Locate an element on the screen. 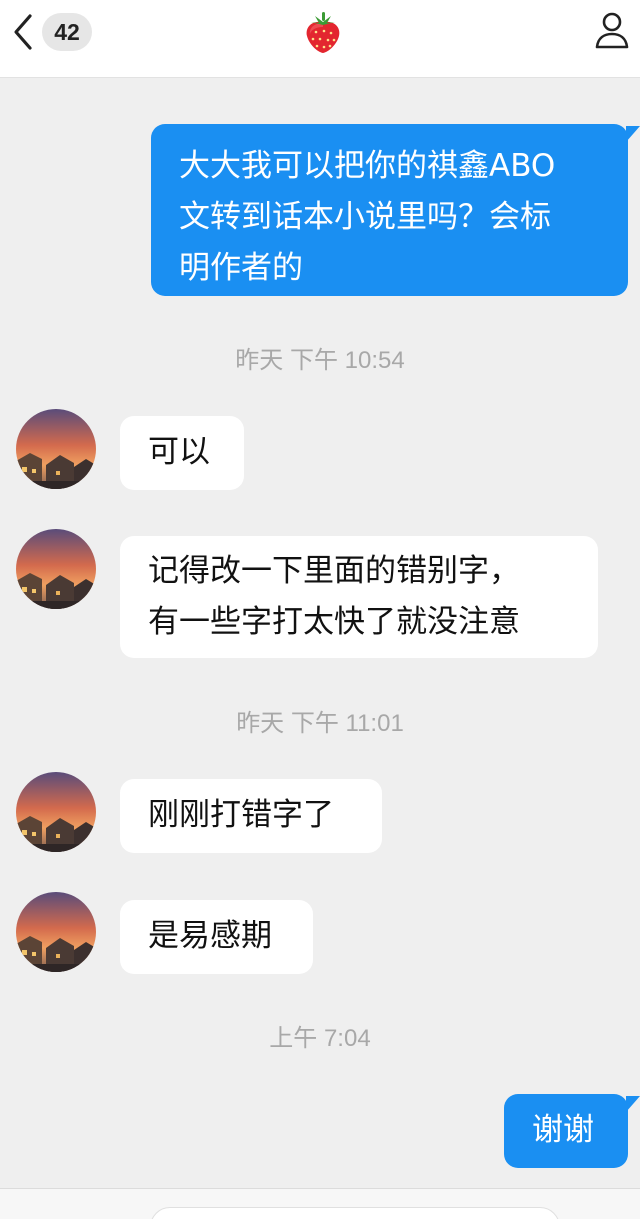 Image resolution: width=640 pixels, height=1219 pixels. strawberry-icon is located at coordinates (323, 32).